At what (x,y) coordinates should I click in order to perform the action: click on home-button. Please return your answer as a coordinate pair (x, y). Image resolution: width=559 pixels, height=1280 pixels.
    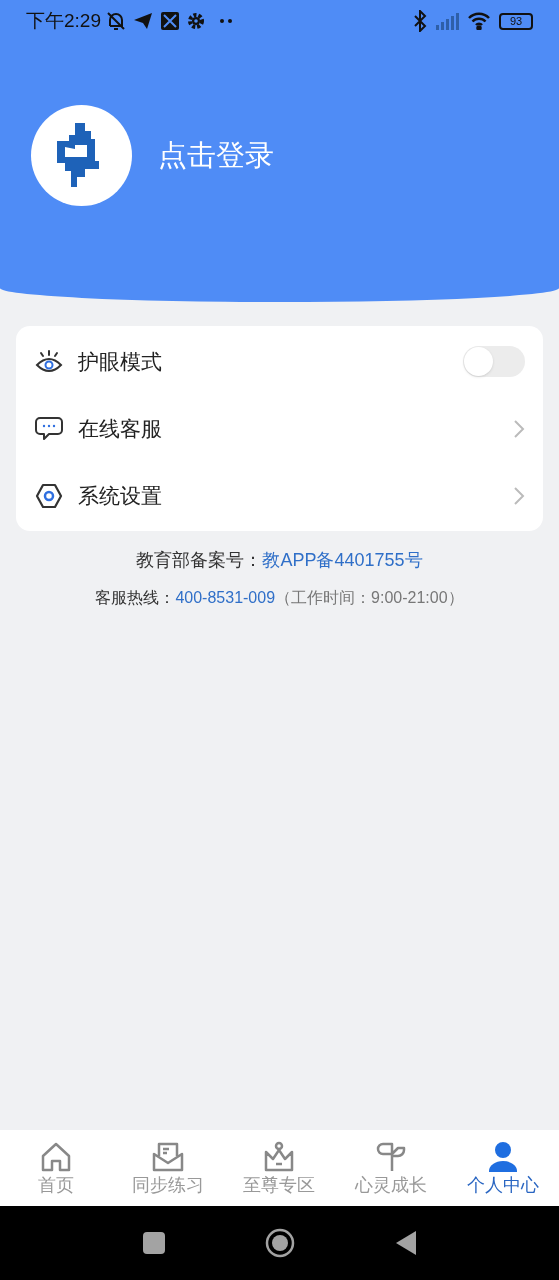
    Looking at the image, I should click on (279, 1243).